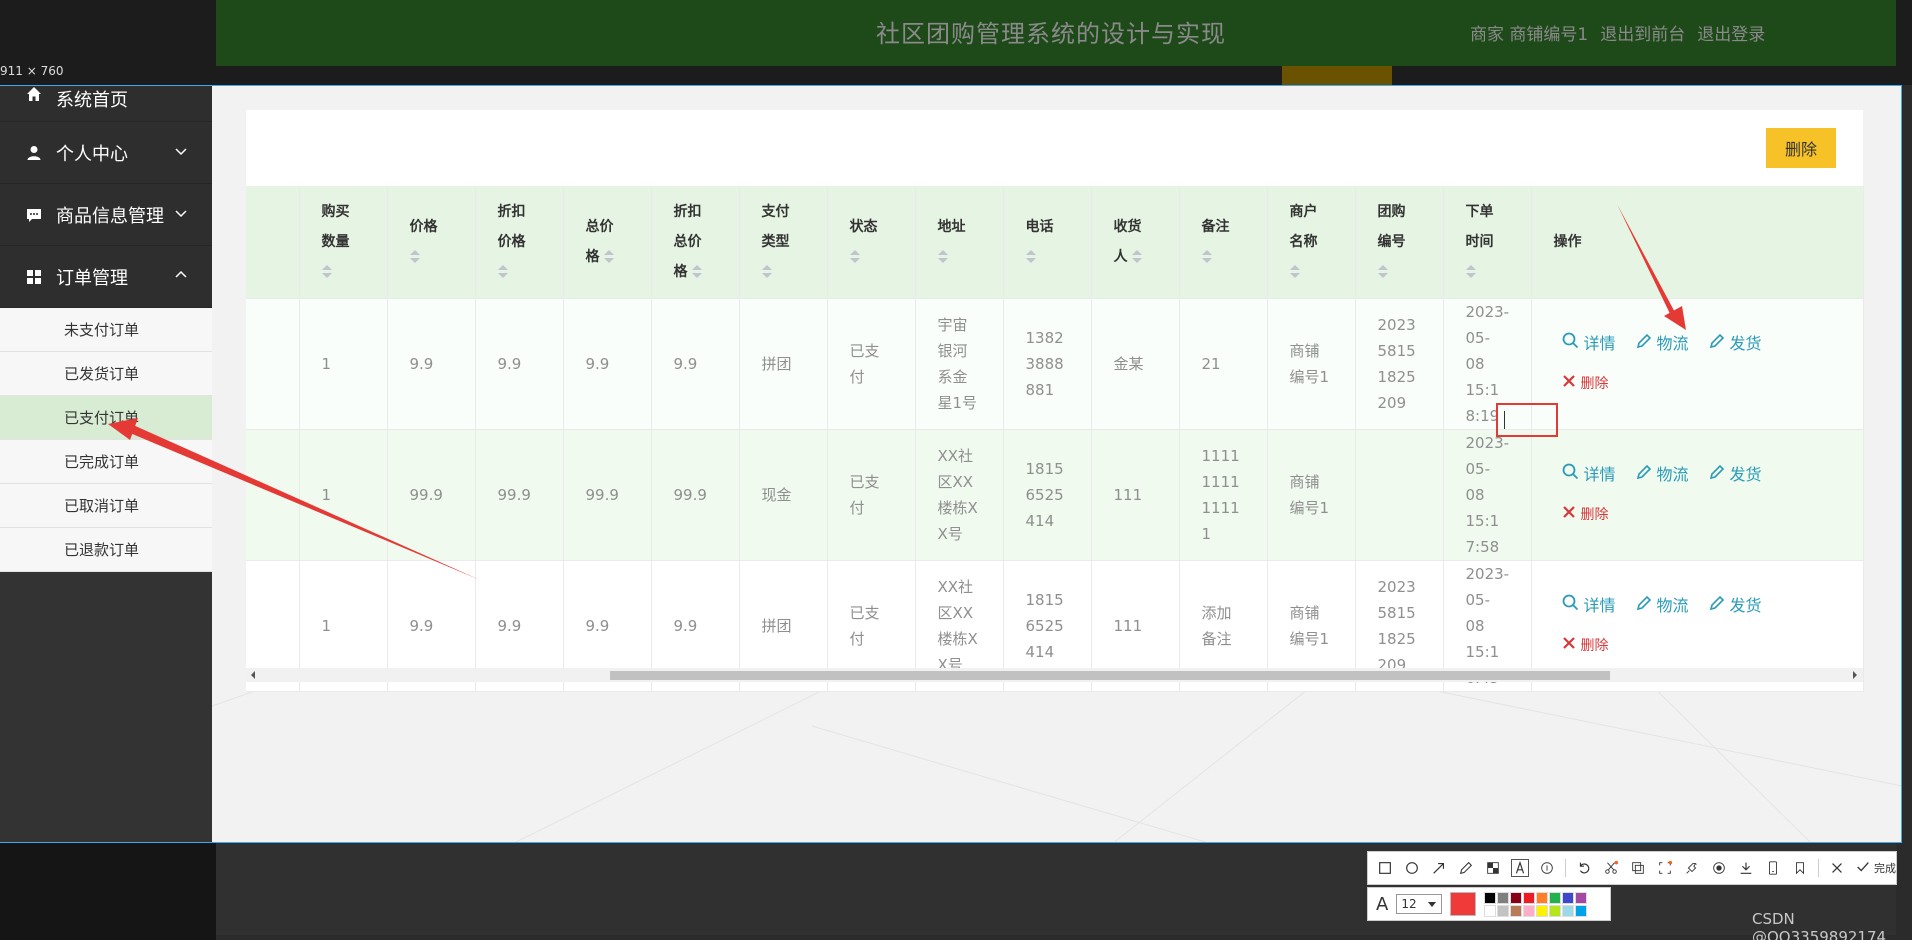 The image size is (1912, 940). Describe the element at coordinates (253, 675) in the screenshot. I see `scroll-left-icon` at that location.